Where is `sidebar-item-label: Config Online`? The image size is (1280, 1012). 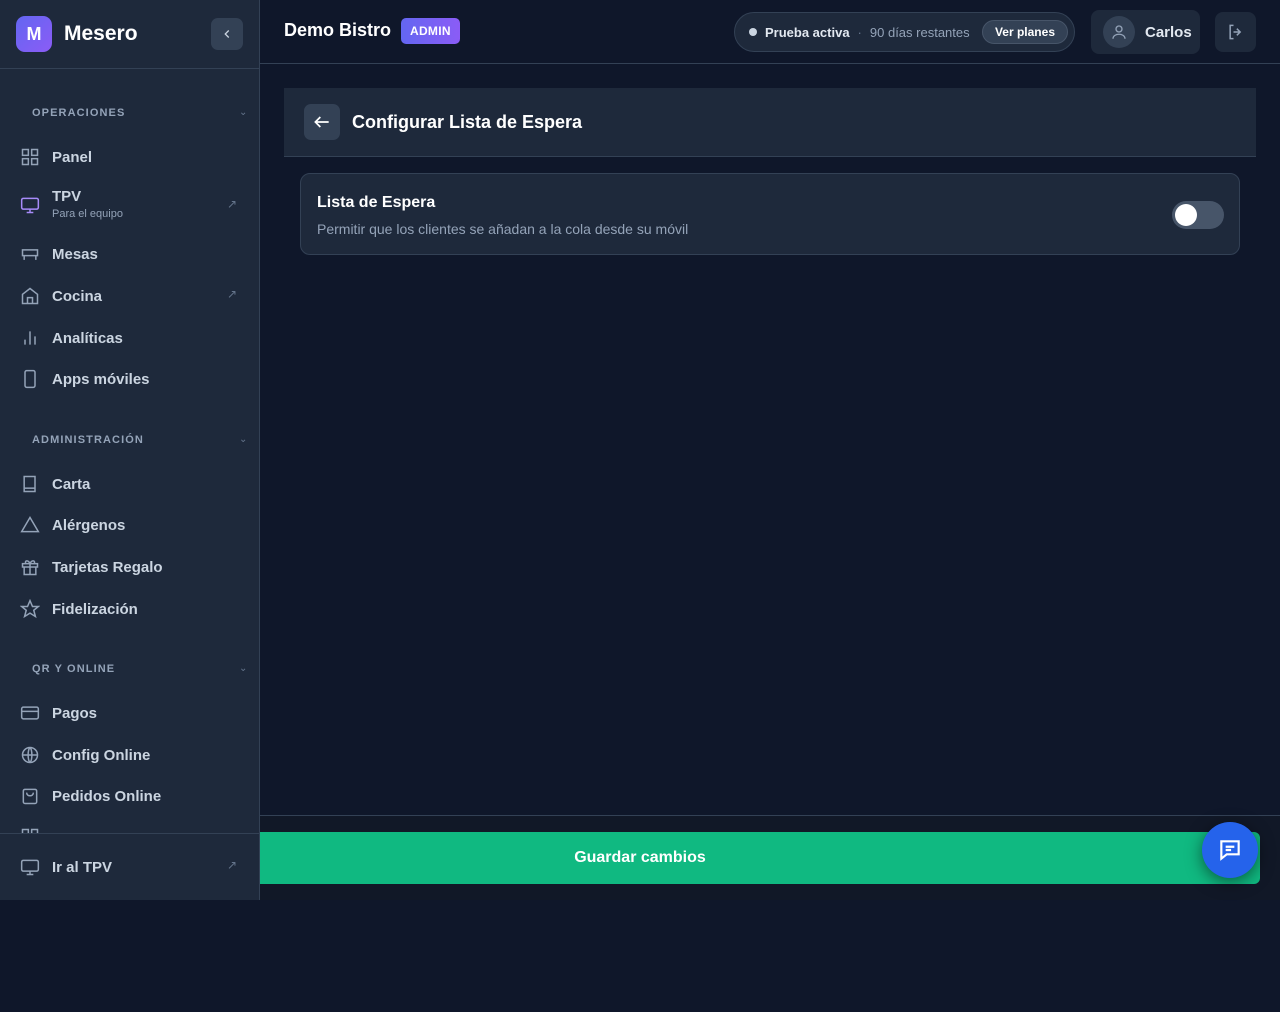
sidebar-item-label: Config Online is located at coordinates (101, 755).